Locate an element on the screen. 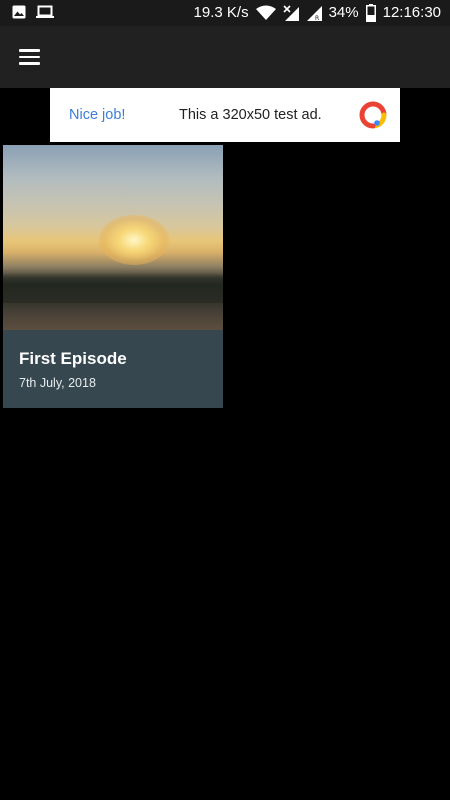  battery-percent: 34% is located at coordinates (343, 12).